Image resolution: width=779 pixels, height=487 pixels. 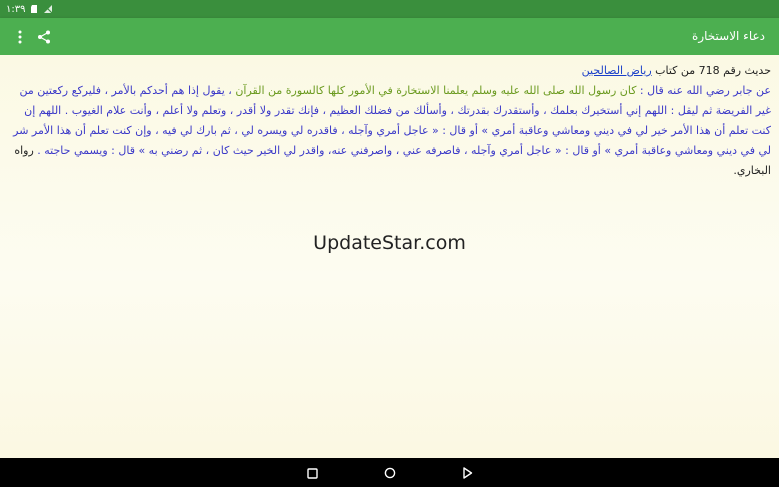 I want to click on share-button, so click(x=44, y=37).